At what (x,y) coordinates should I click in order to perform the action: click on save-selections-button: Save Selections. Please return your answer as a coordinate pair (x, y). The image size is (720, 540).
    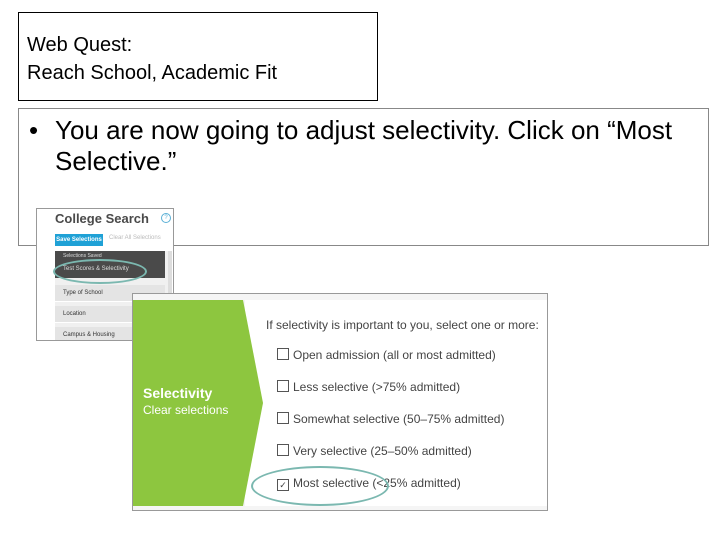
    Looking at the image, I should click on (79, 240).